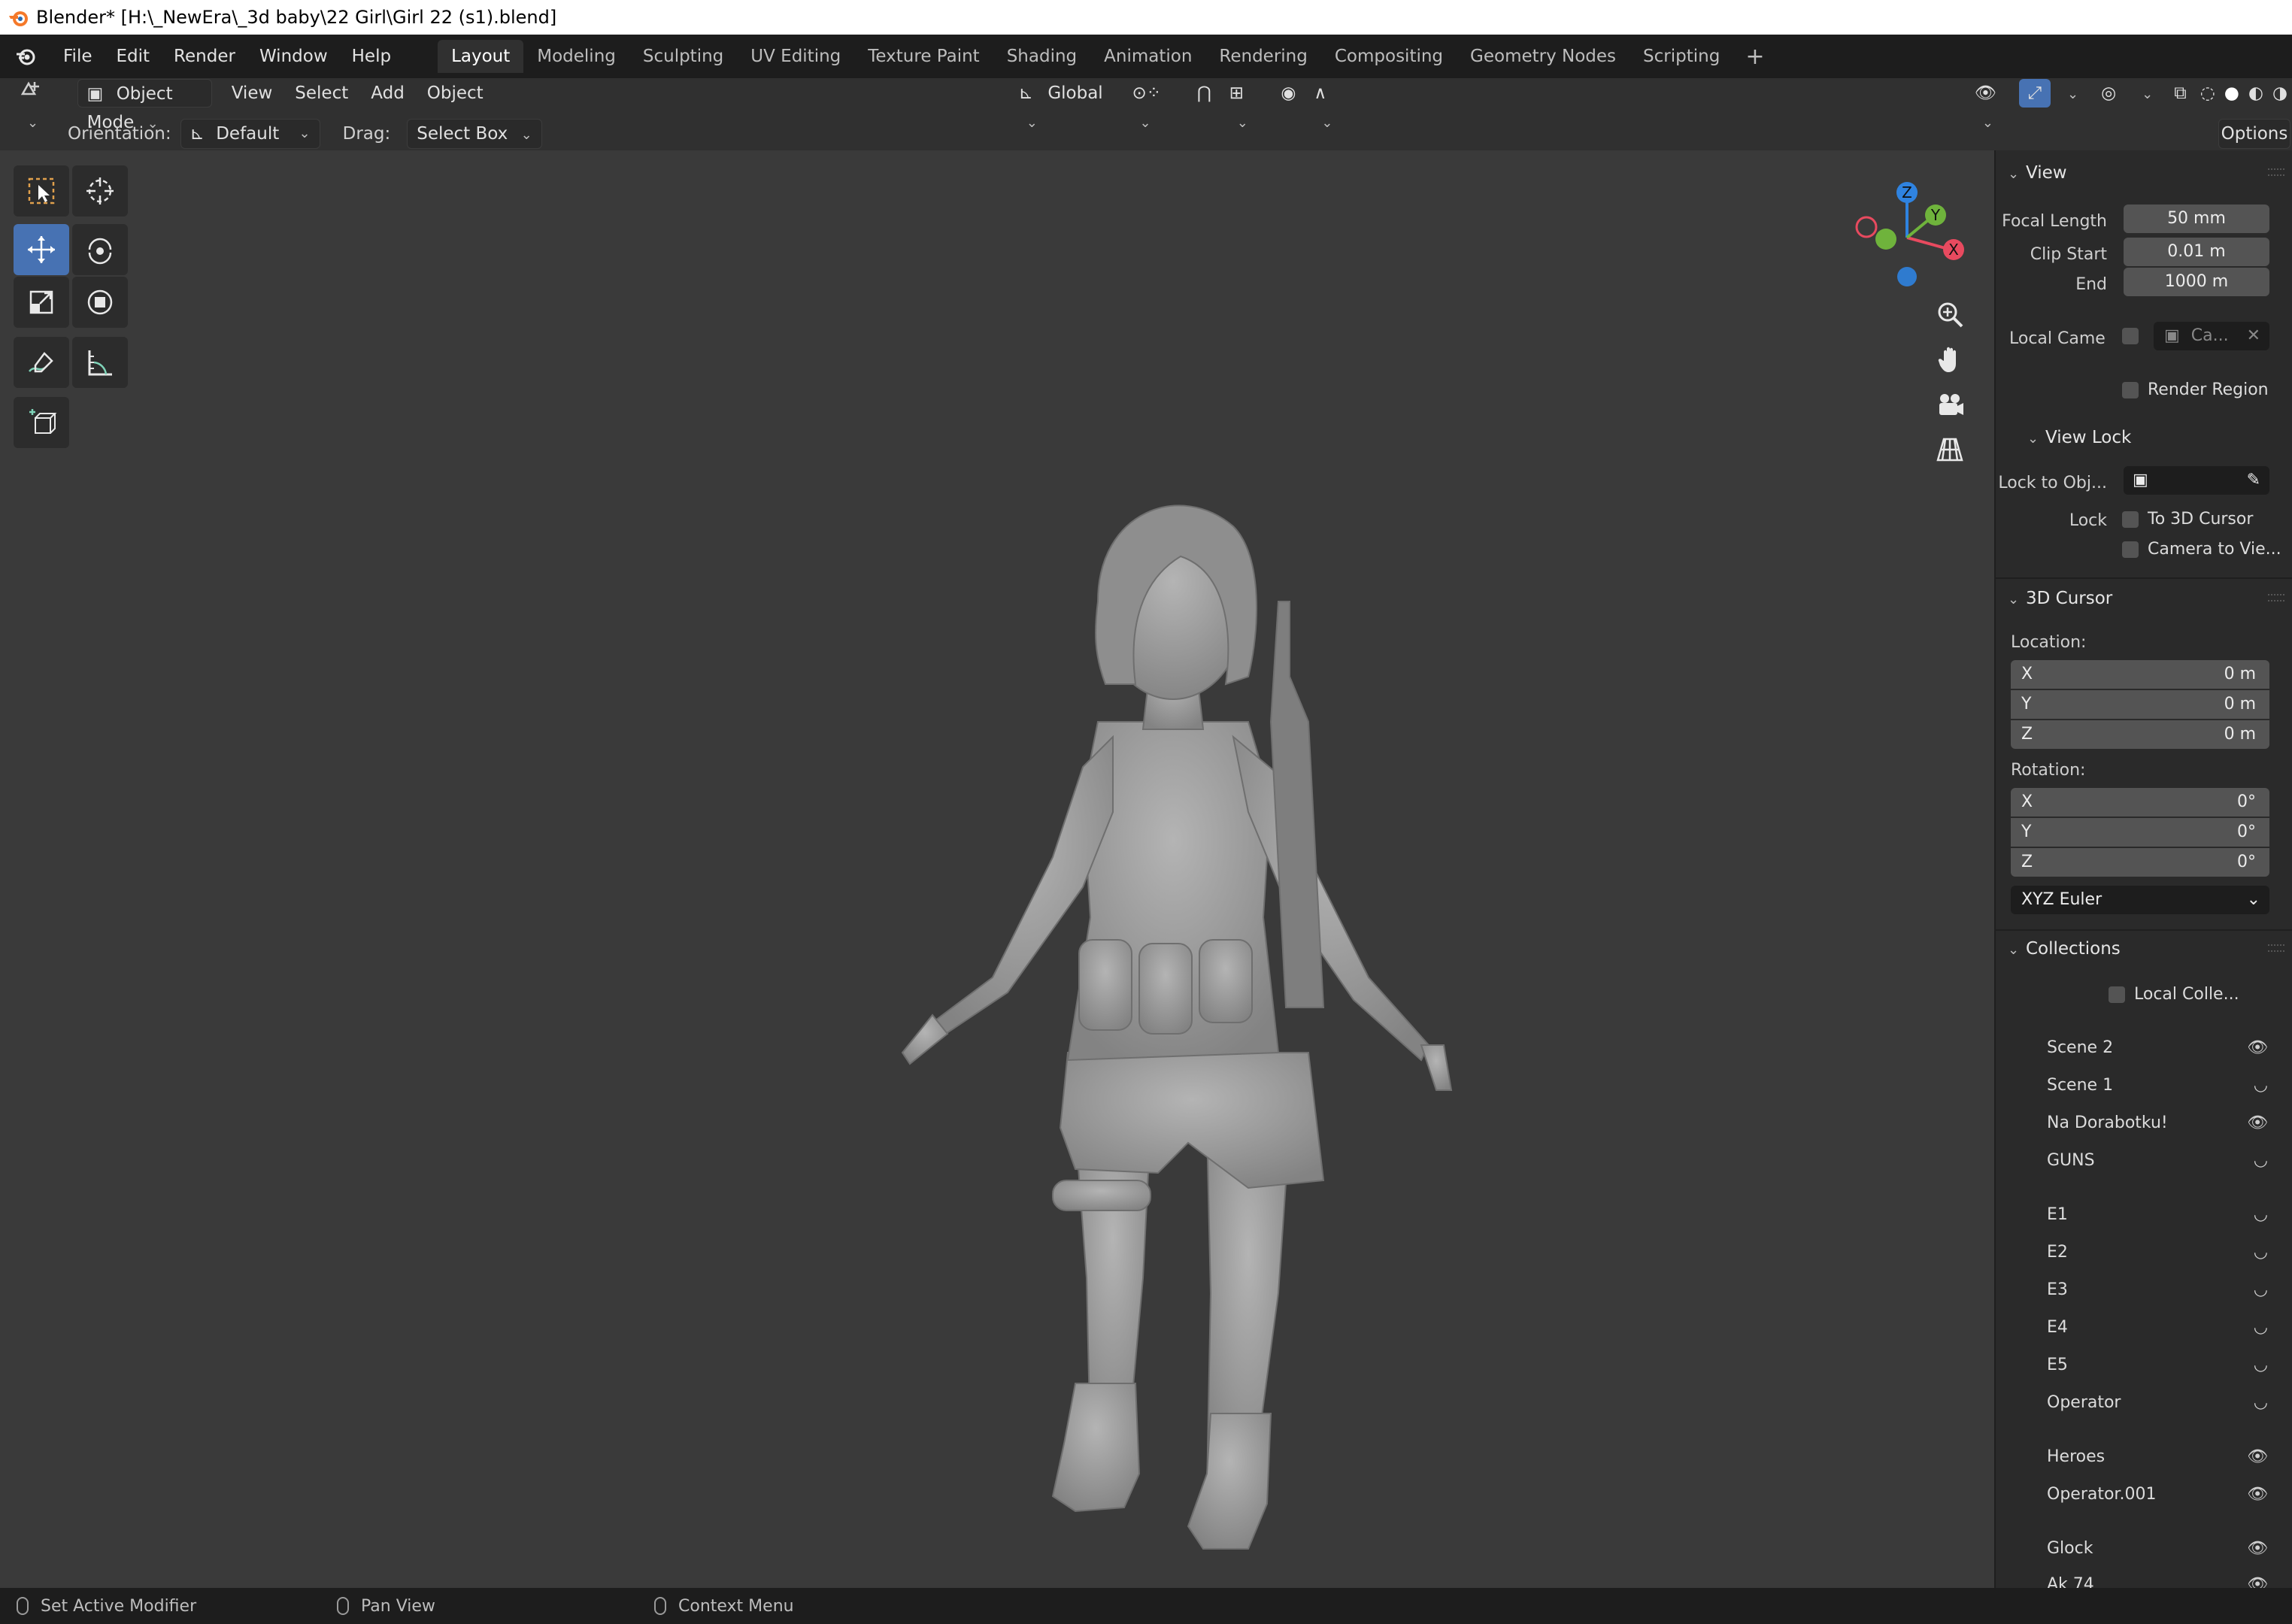 The image size is (2292, 1624). I want to click on focal-length-field: 50 mm, so click(2196, 219).